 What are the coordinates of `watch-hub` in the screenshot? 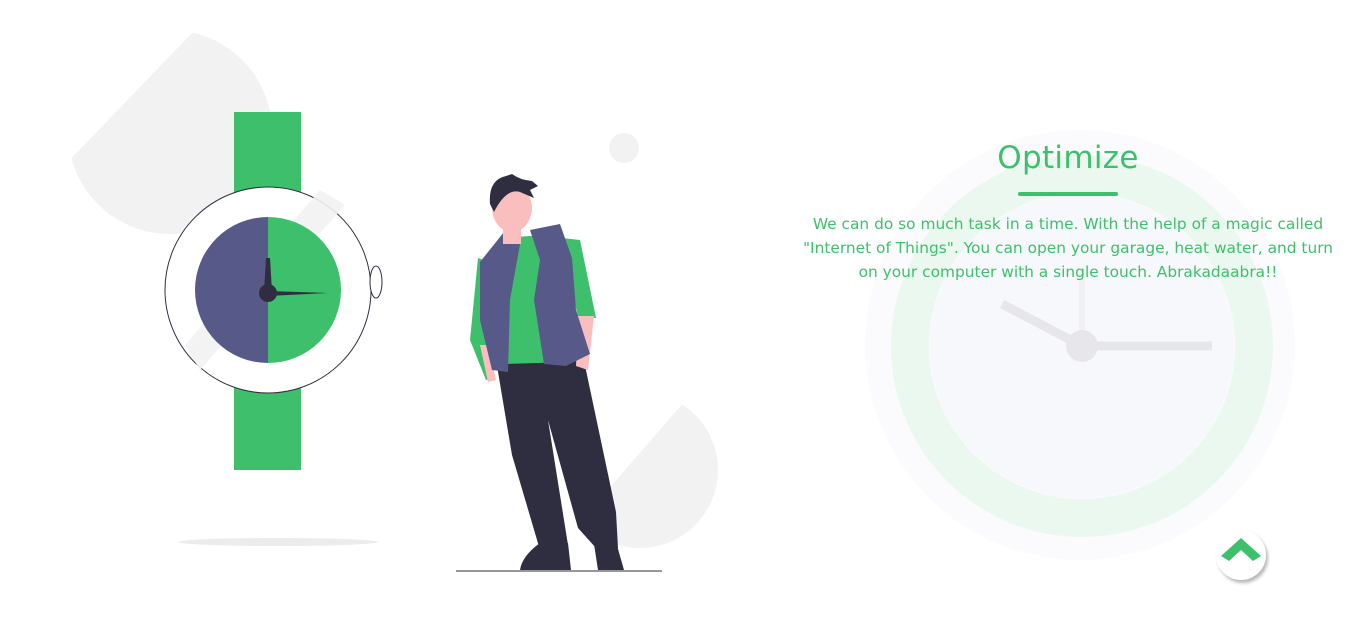 It's located at (268, 293).